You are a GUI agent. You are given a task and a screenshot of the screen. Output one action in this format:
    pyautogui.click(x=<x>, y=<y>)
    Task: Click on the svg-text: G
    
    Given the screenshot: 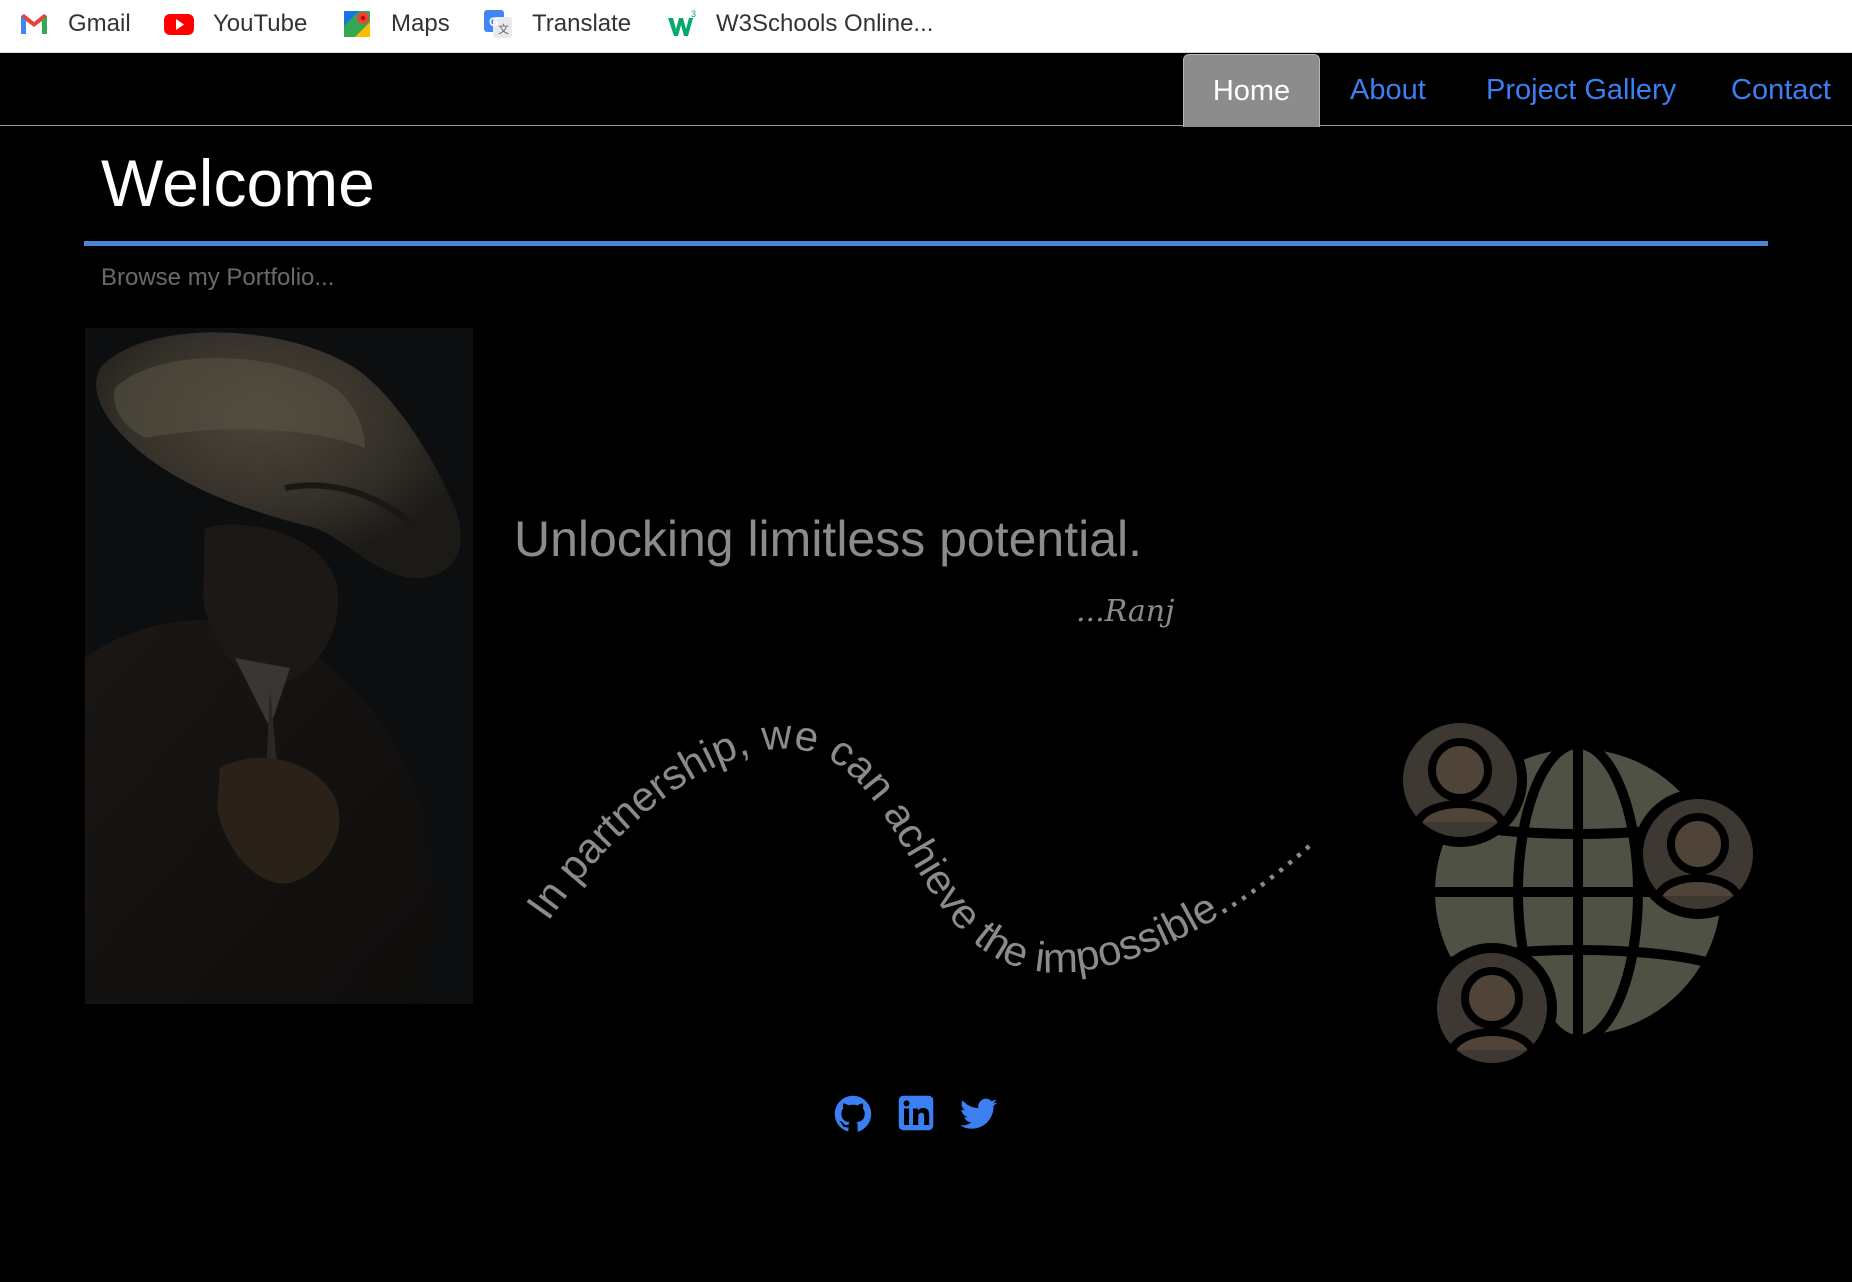 What is the action you would take?
    pyautogui.click(x=493, y=22)
    